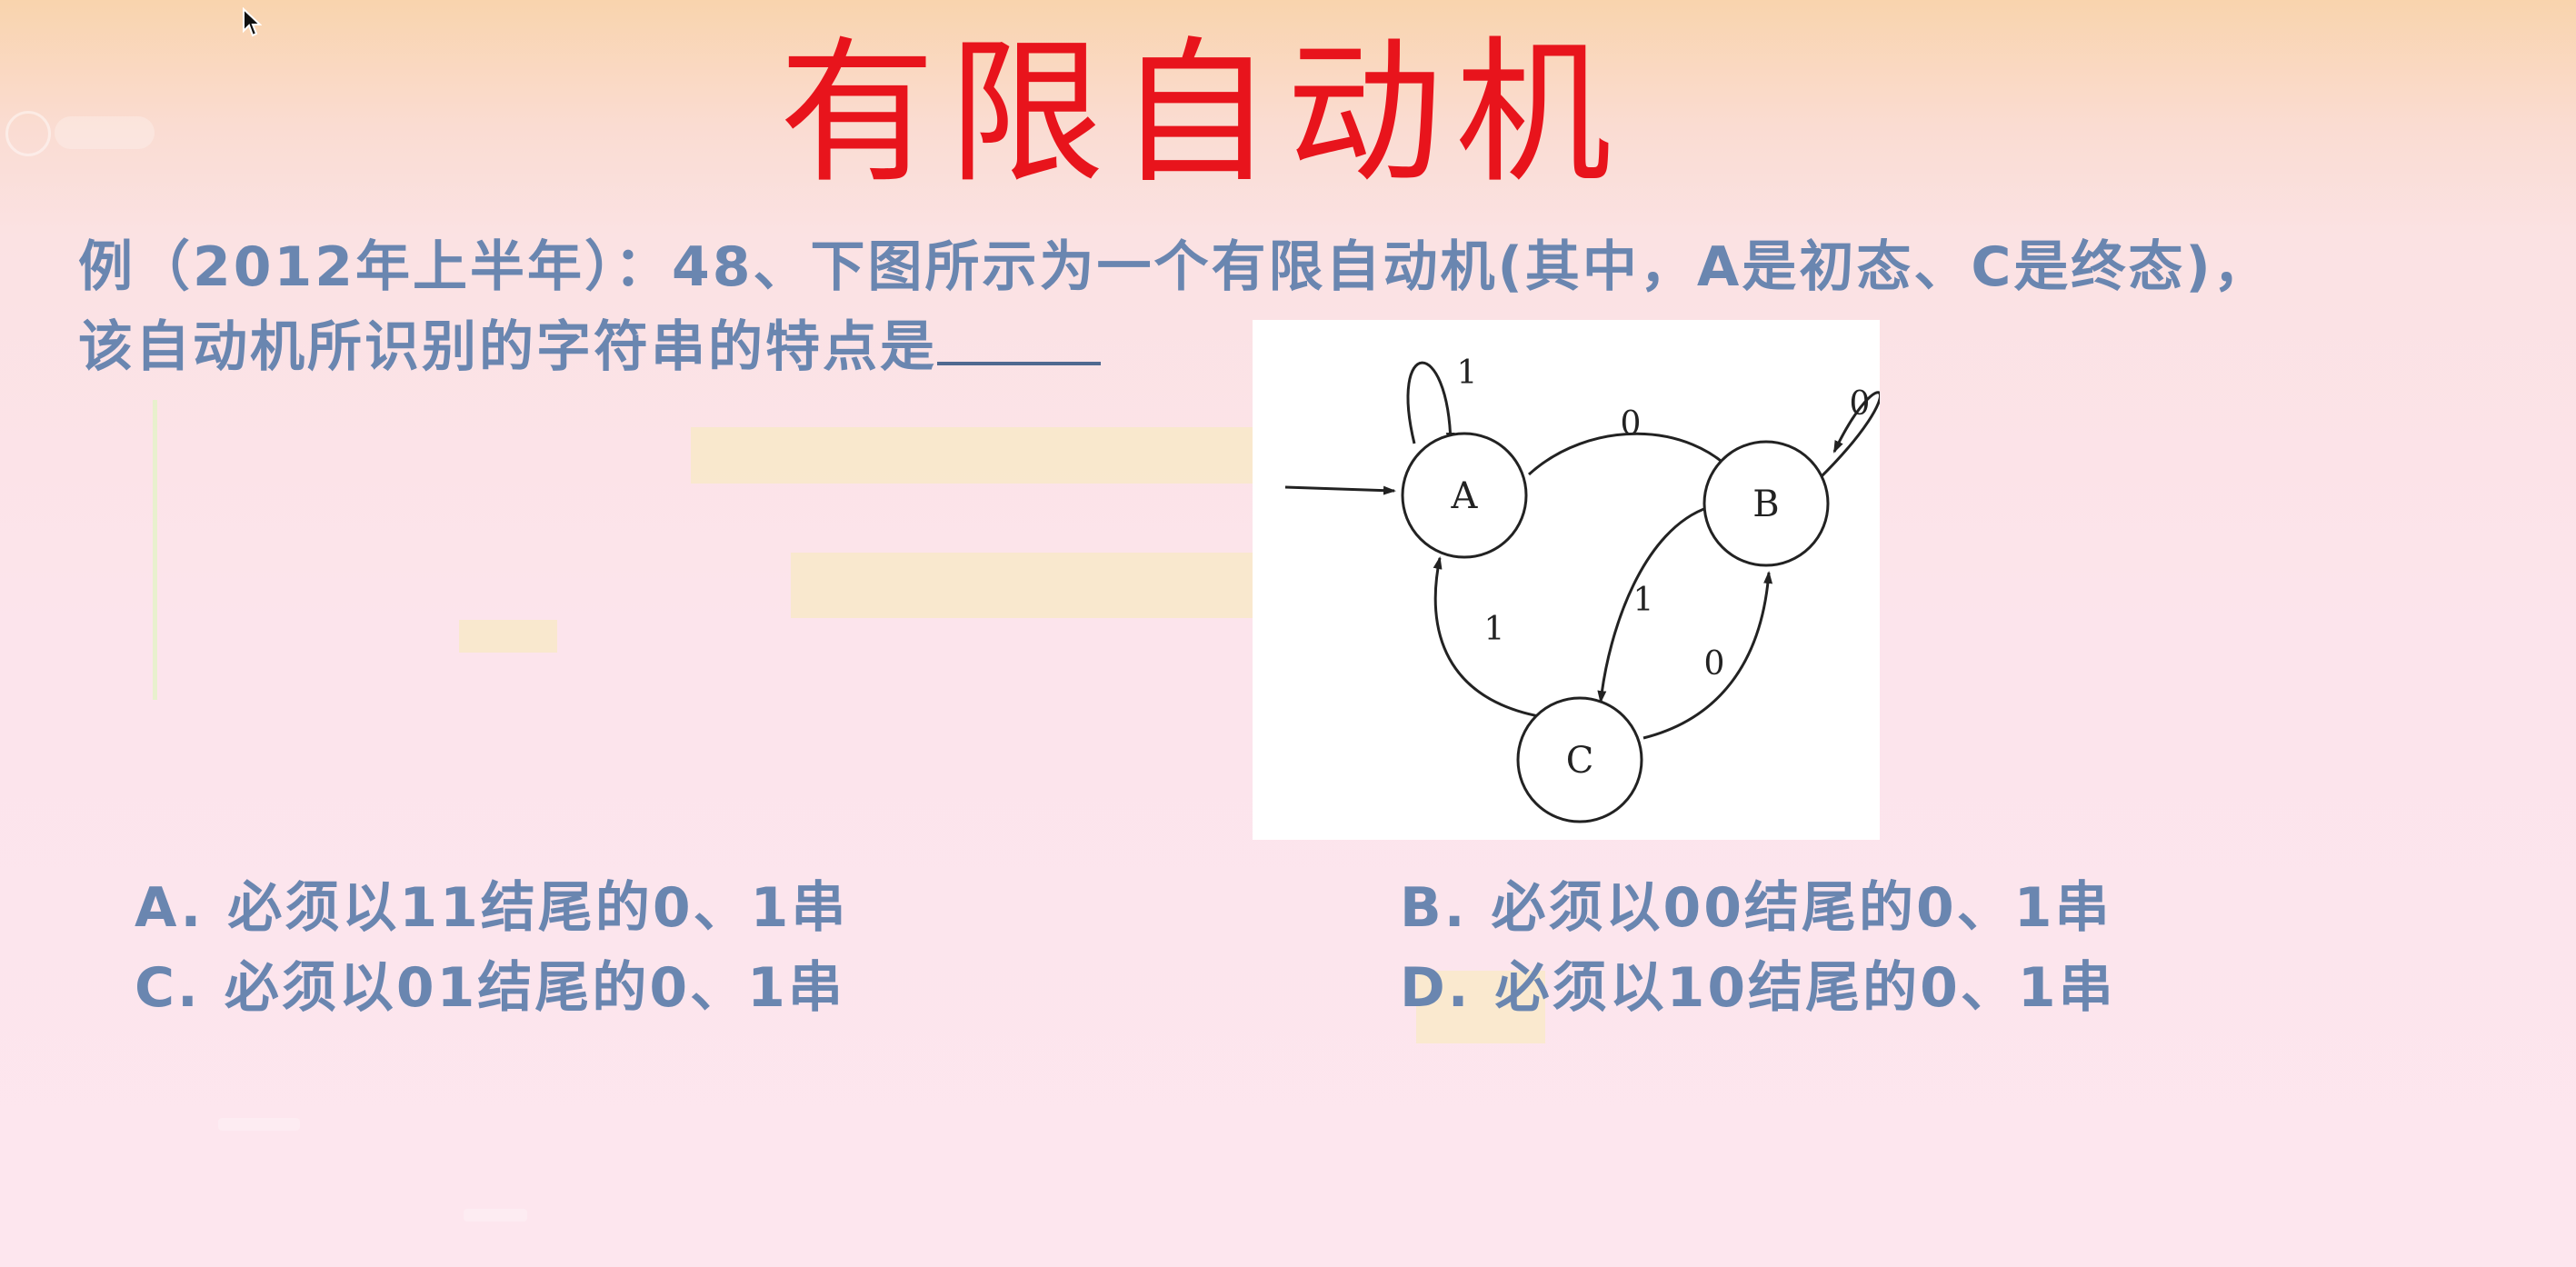  I want to click on answer-blank, so click(1019, 337).